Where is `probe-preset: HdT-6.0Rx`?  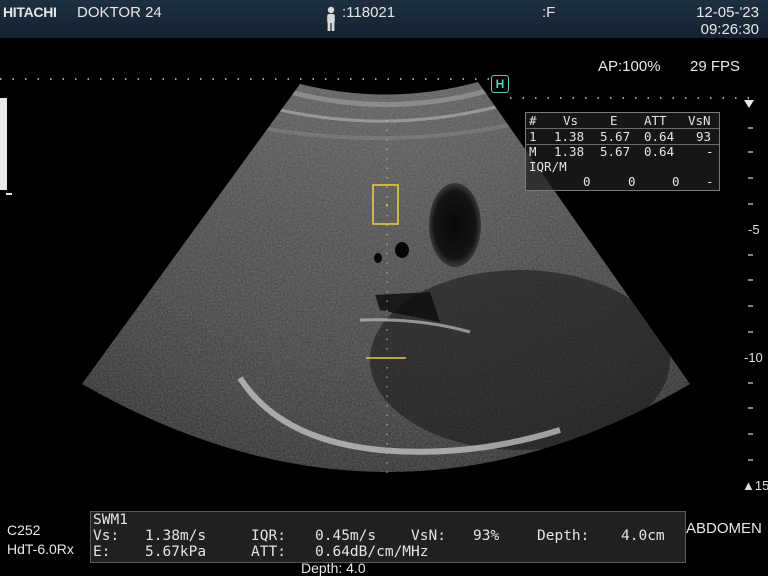
probe-preset: HdT-6.0Rx is located at coordinates (40, 549).